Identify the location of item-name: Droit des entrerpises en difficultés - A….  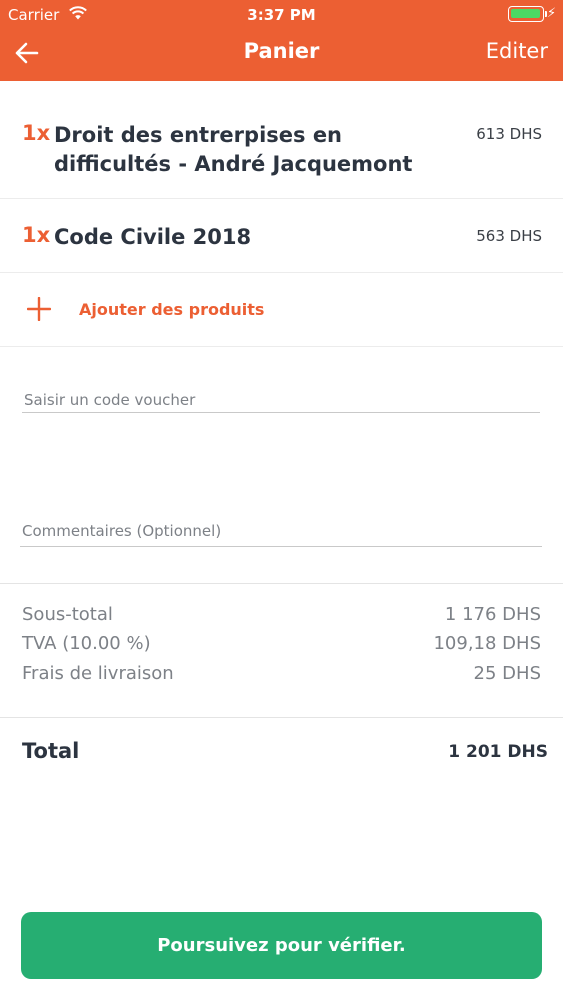
(233, 149).